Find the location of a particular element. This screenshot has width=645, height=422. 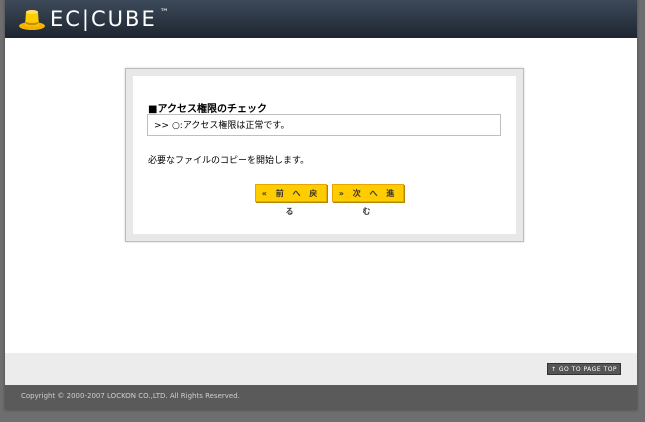

header-bar: EC|CUBE ™ is located at coordinates (321, 19).